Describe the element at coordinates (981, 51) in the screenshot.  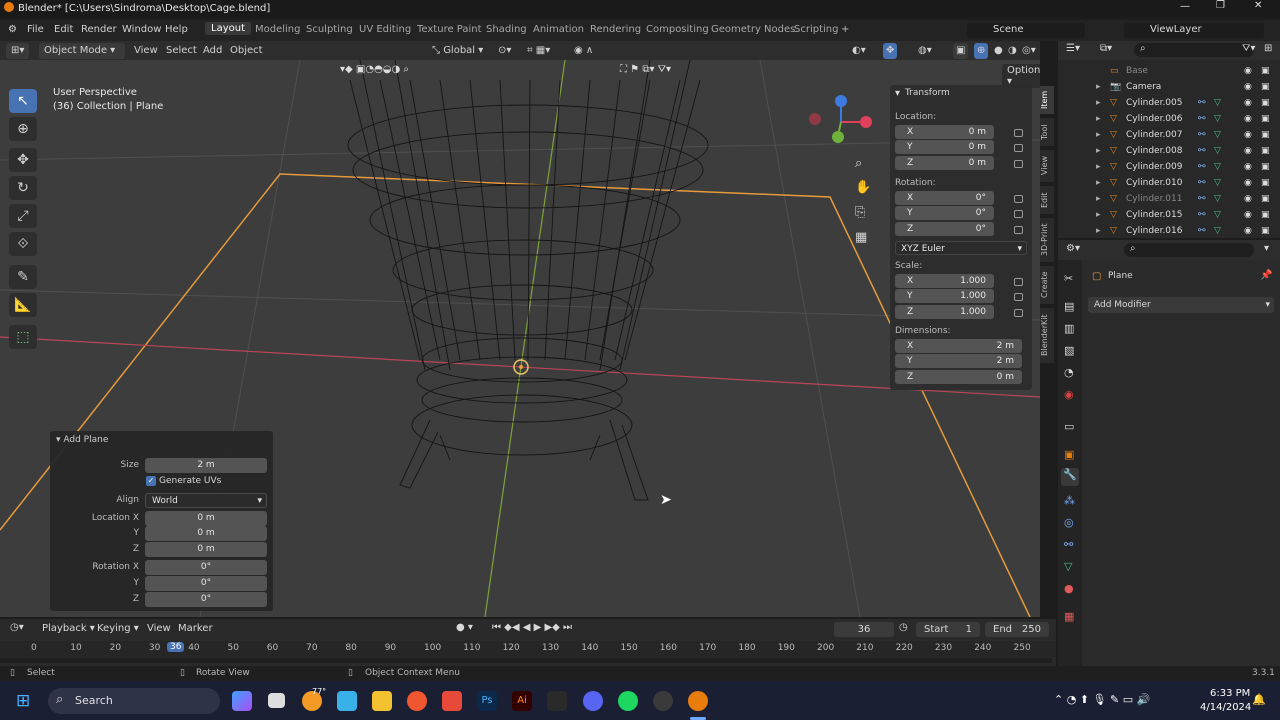
I see `wireframe-shading-icon: ⊕` at that location.